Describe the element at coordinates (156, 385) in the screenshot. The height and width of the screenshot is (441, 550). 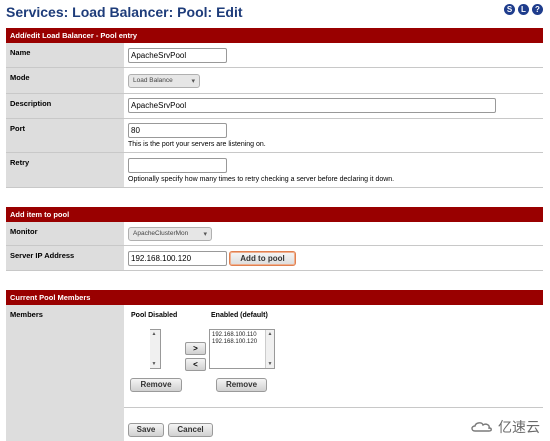
I see `remove-disabled-button: Remove` at that location.